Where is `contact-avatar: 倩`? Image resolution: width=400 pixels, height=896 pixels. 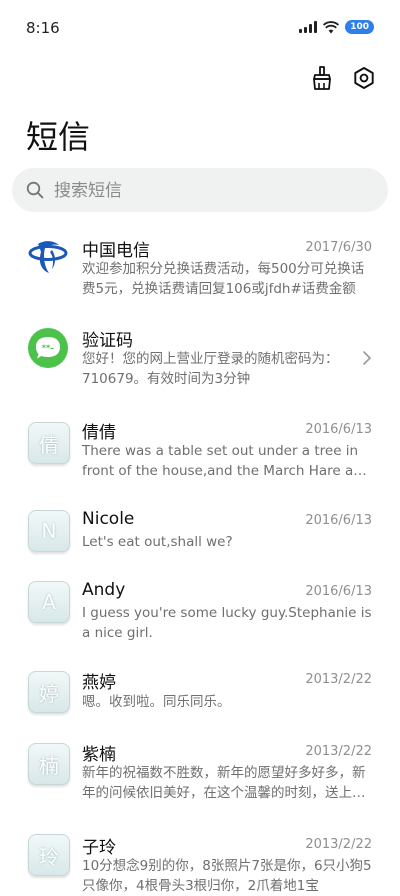 contact-avatar: 倩 is located at coordinates (49, 443).